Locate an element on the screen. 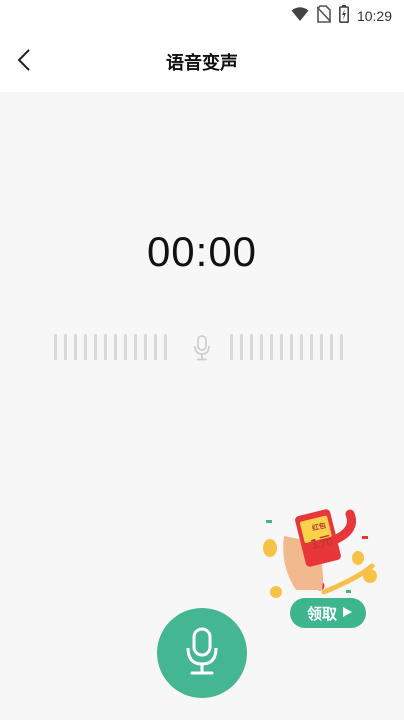 This screenshot has width=404, height=720. waveform is located at coordinates (202, 348).